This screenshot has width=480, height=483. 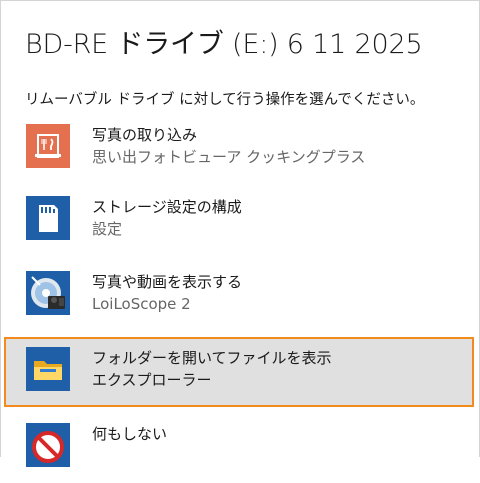 What do you see at coordinates (239, 296) in the screenshot?
I see `option-view-media: 写真や動画を表示する LoiLoScope 2` at bounding box center [239, 296].